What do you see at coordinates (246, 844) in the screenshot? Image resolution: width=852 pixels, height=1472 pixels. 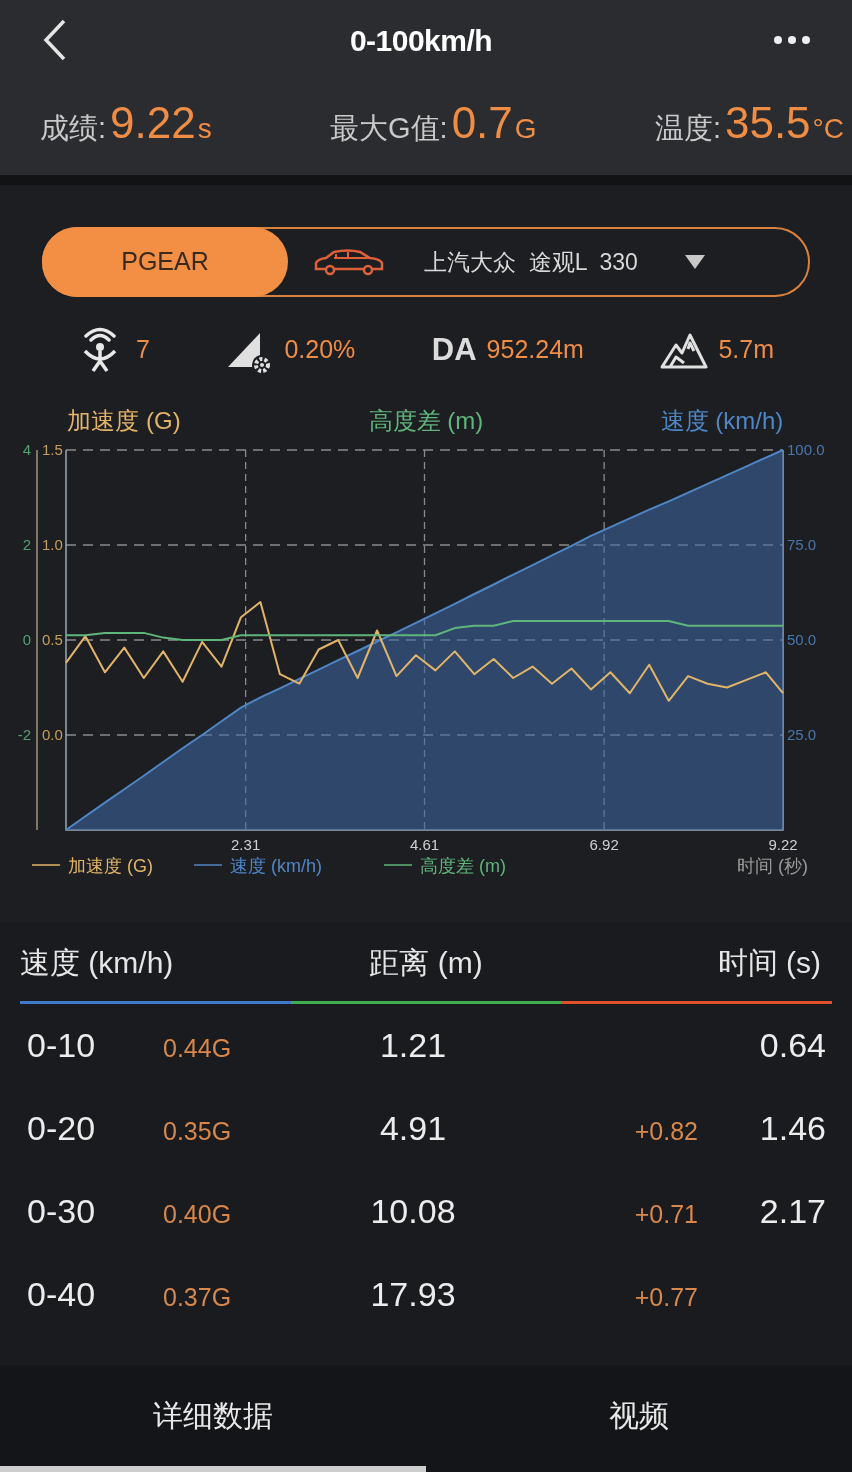 I see `axis-tick-label: 2.31` at bounding box center [246, 844].